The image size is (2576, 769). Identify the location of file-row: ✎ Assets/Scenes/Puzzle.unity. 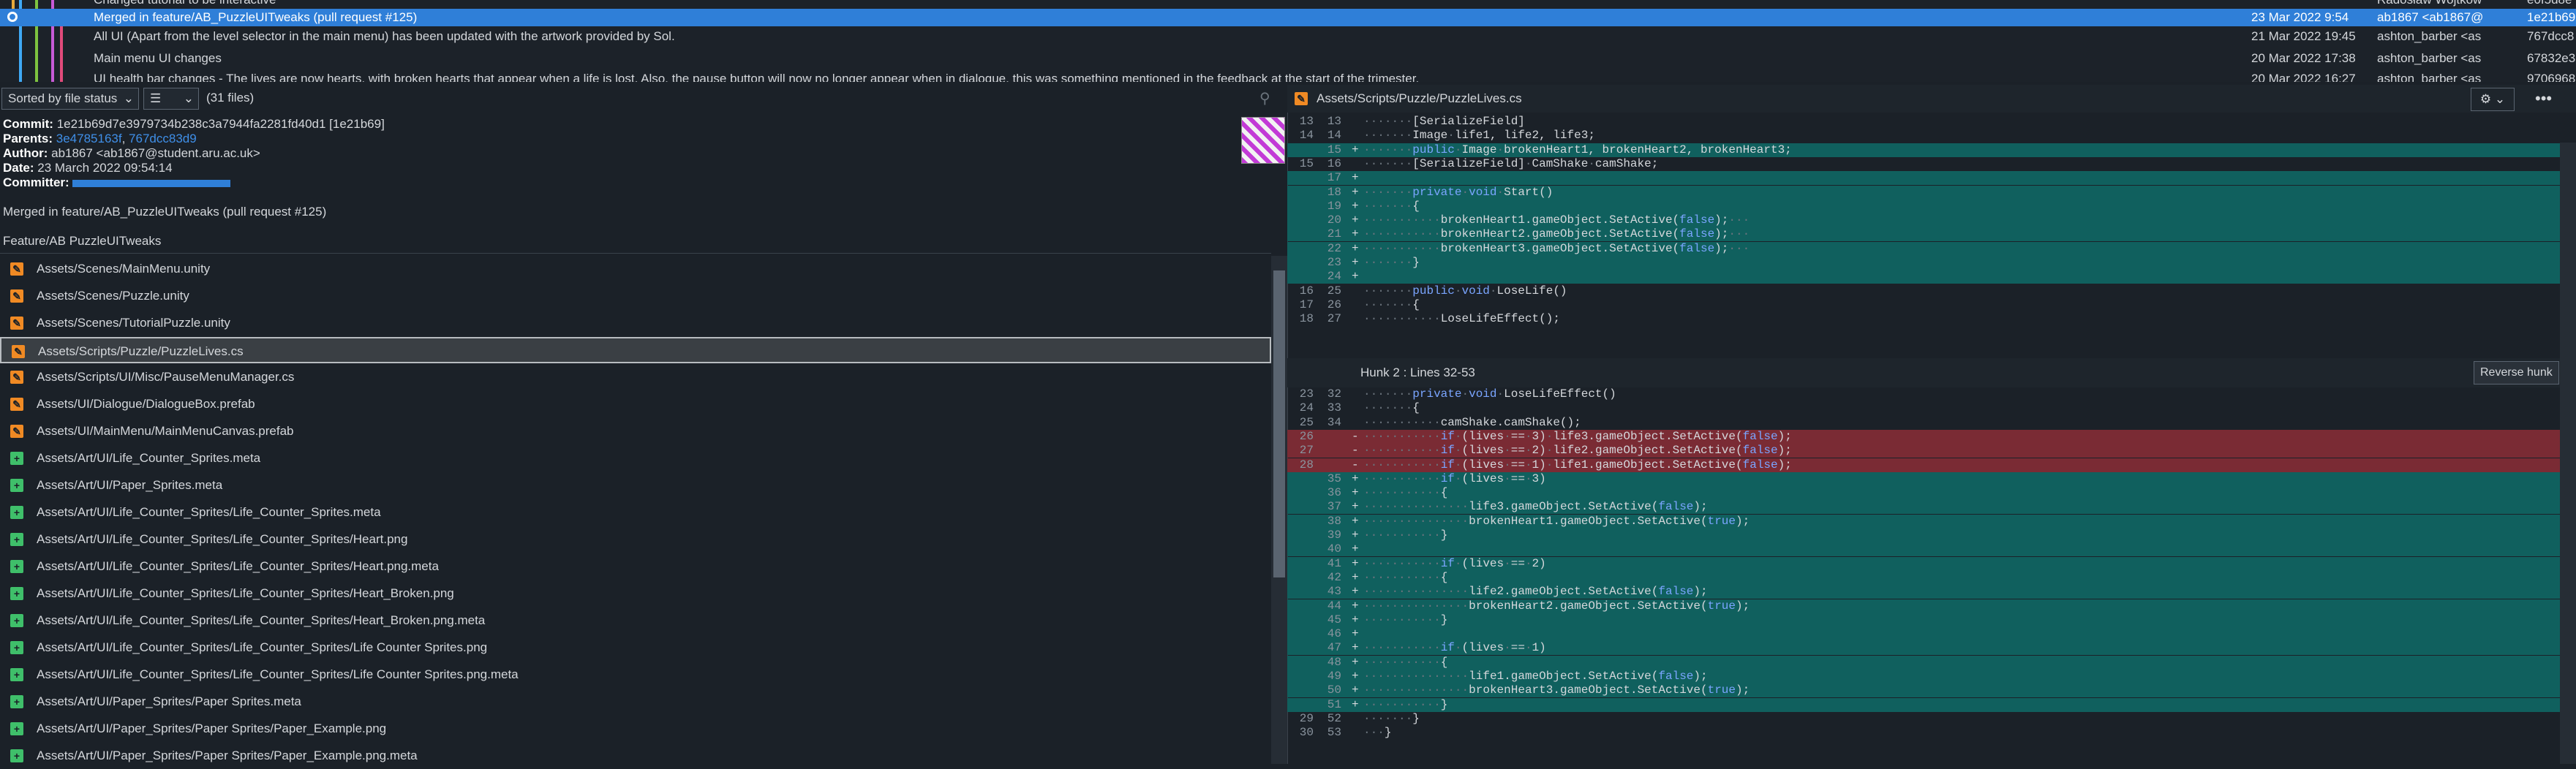
(635, 296).